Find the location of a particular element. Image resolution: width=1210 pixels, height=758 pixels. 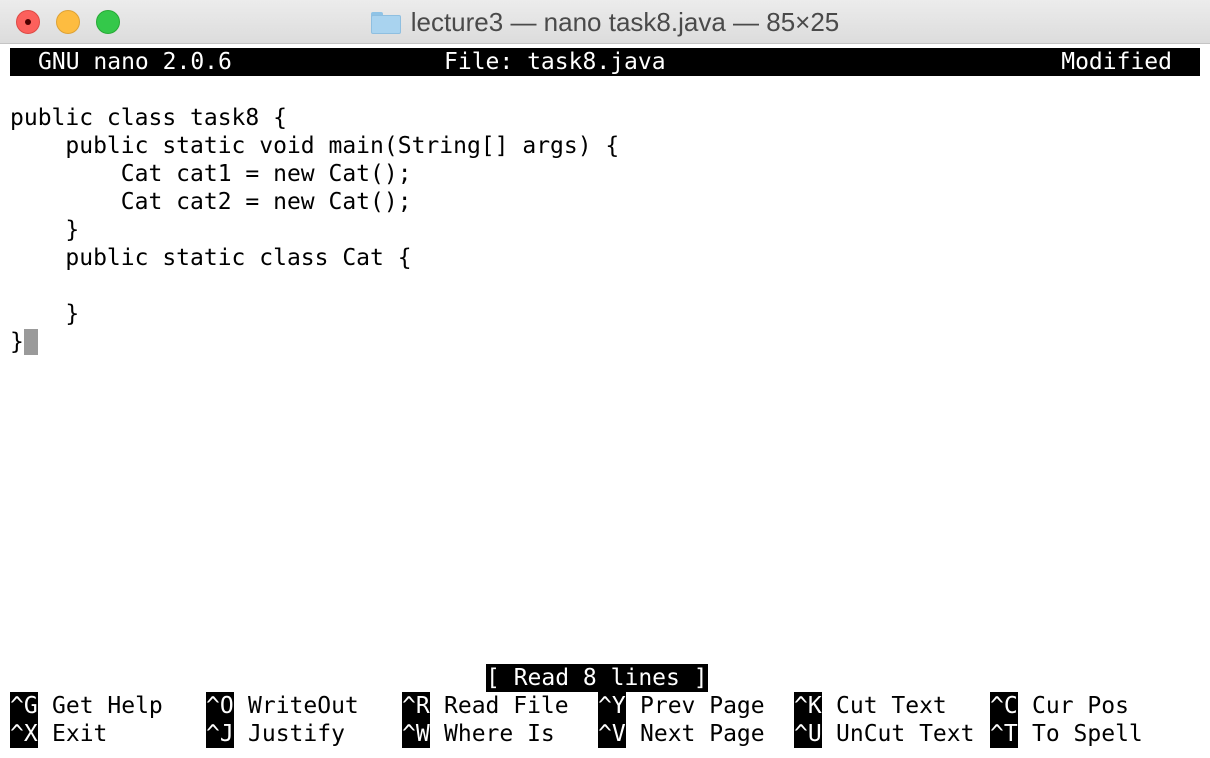

code-line-9: } is located at coordinates (24, 342).